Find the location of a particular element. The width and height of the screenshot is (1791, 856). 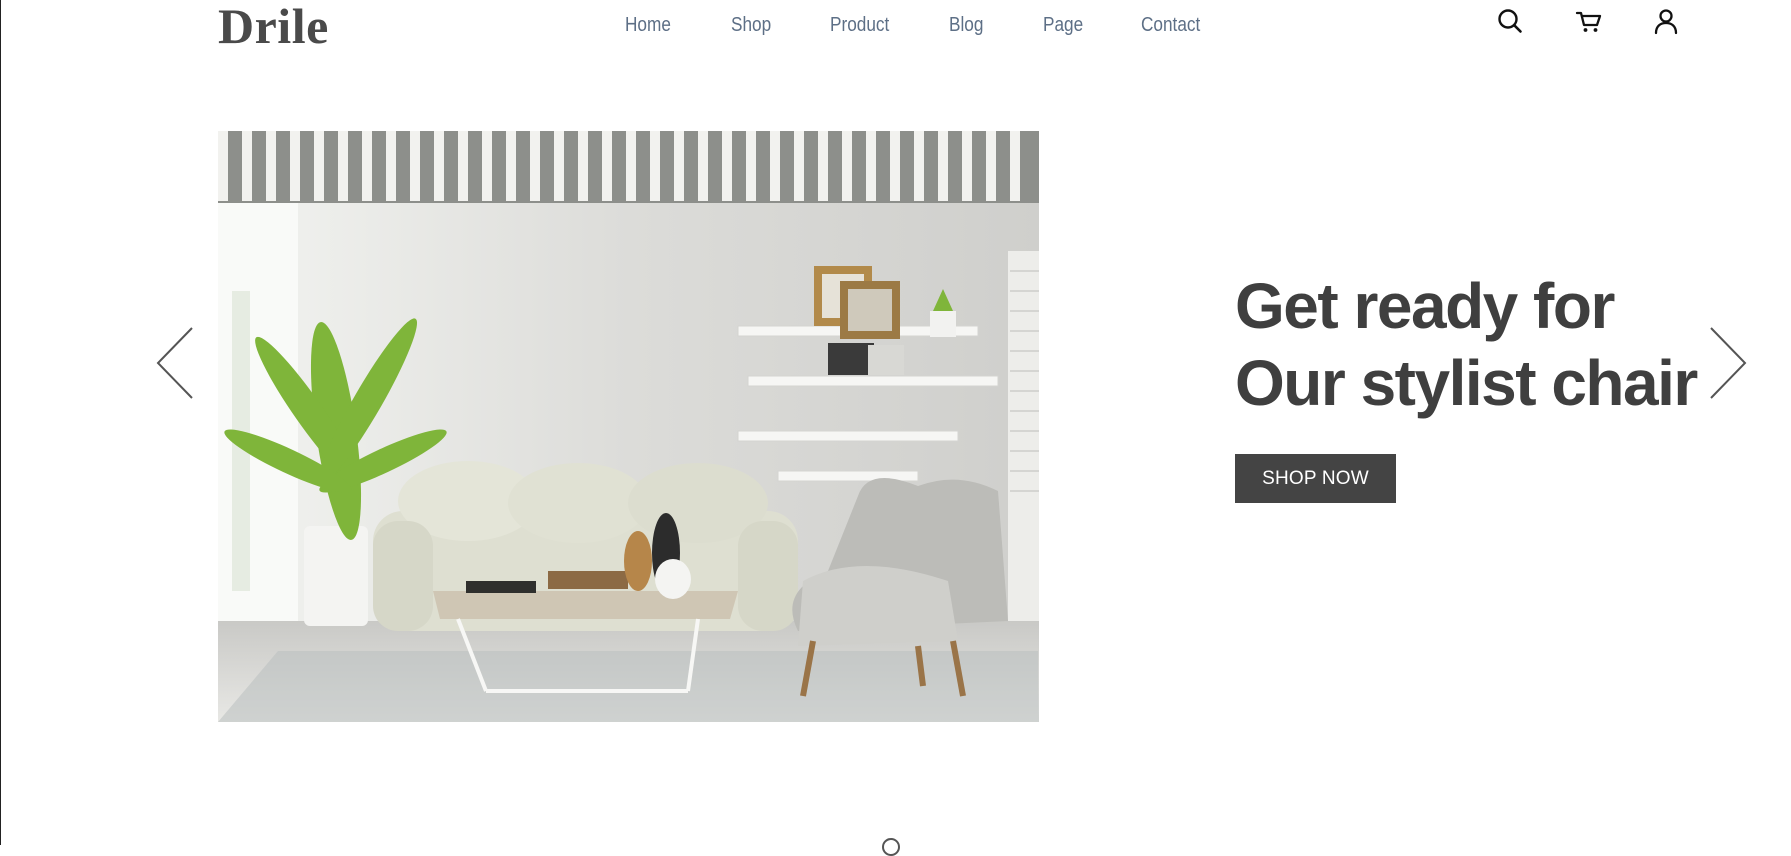

shop-now-button: SHOP NOW is located at coordinates (1315, 478).